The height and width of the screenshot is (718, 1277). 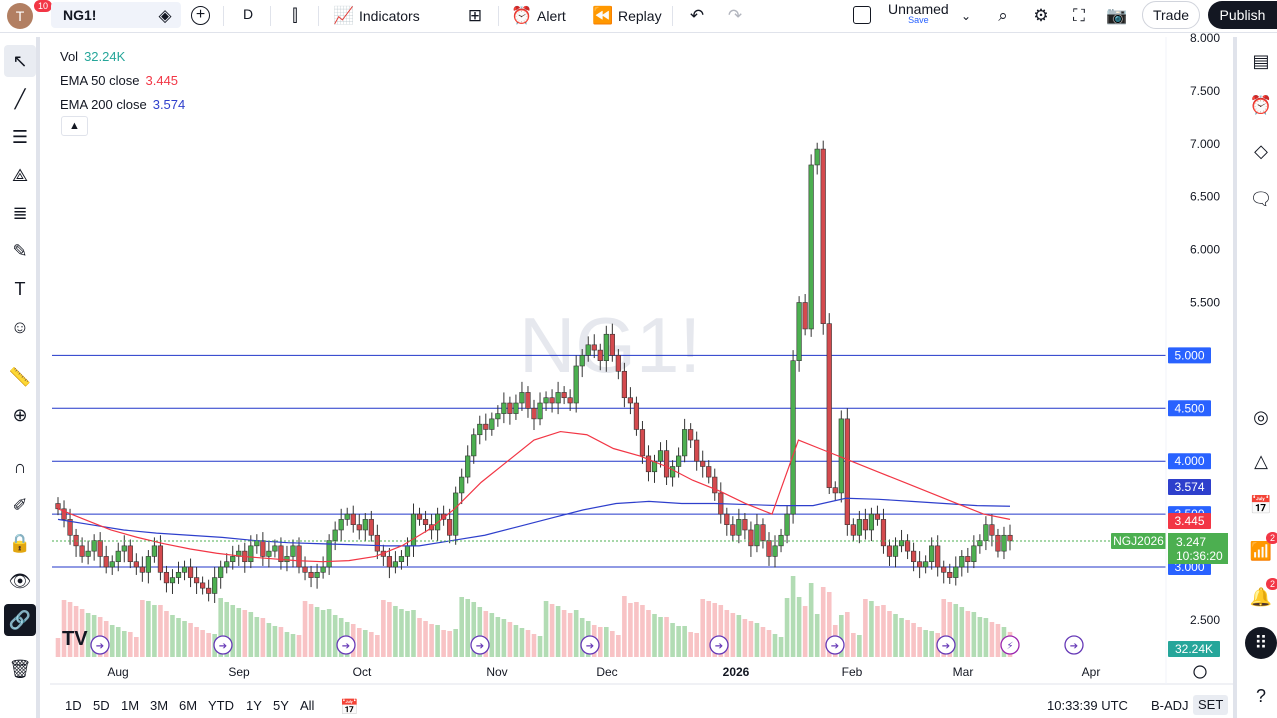 I want to click on time-label: Sep, so click(x=239, y=672).